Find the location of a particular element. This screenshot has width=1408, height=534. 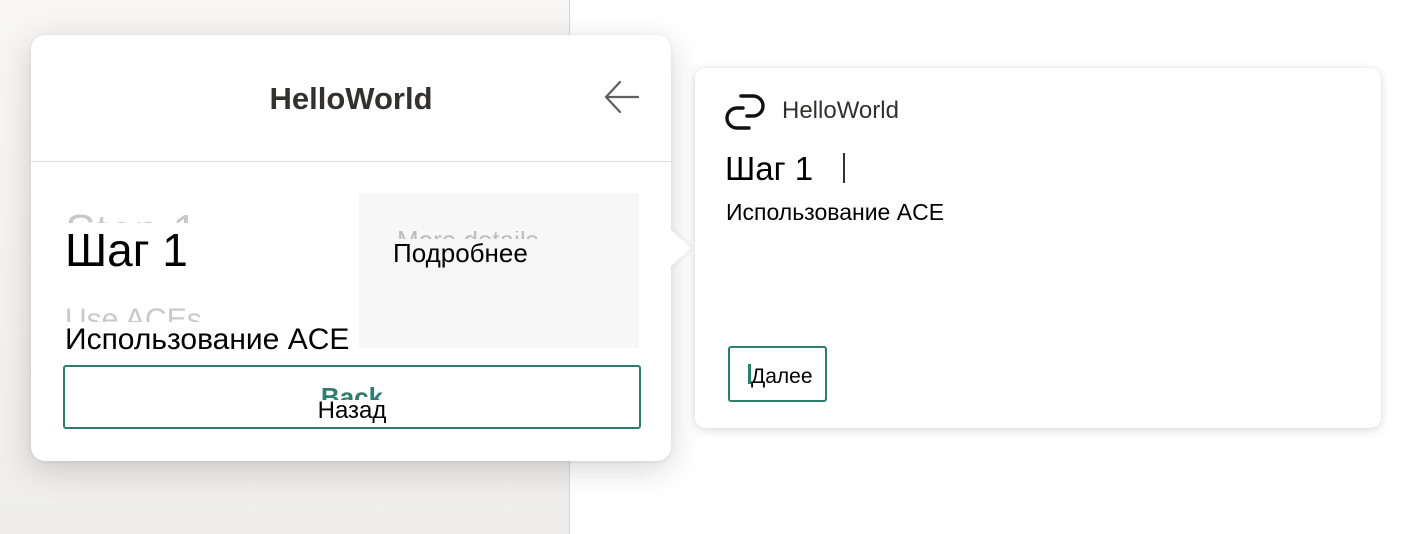

text-cursor is located at coordinates (844, 168).